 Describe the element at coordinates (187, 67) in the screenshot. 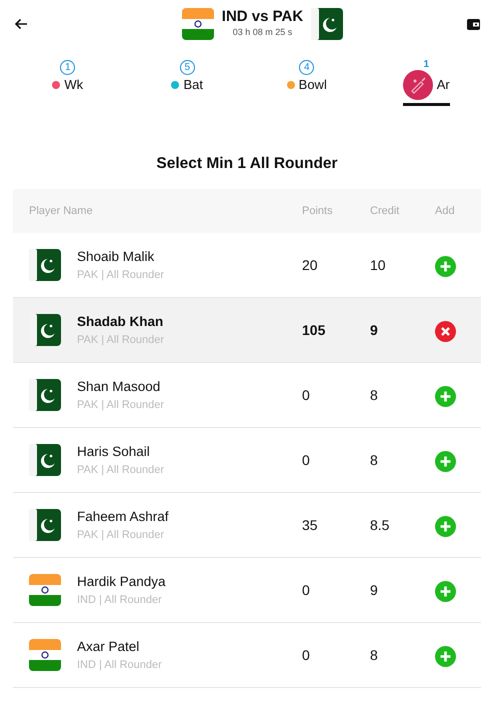

I see `player-count: 5` at that location.